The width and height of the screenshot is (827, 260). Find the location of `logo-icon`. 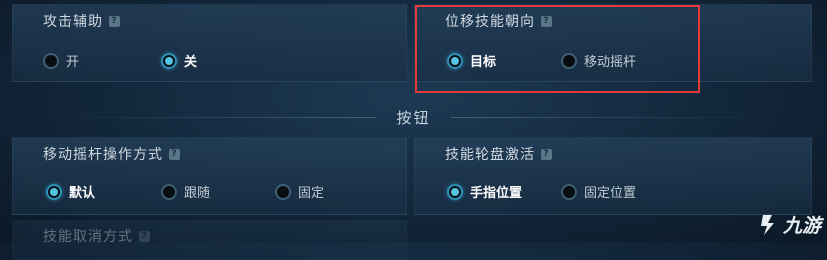

logo-icon is located at coordinates (767, 224).